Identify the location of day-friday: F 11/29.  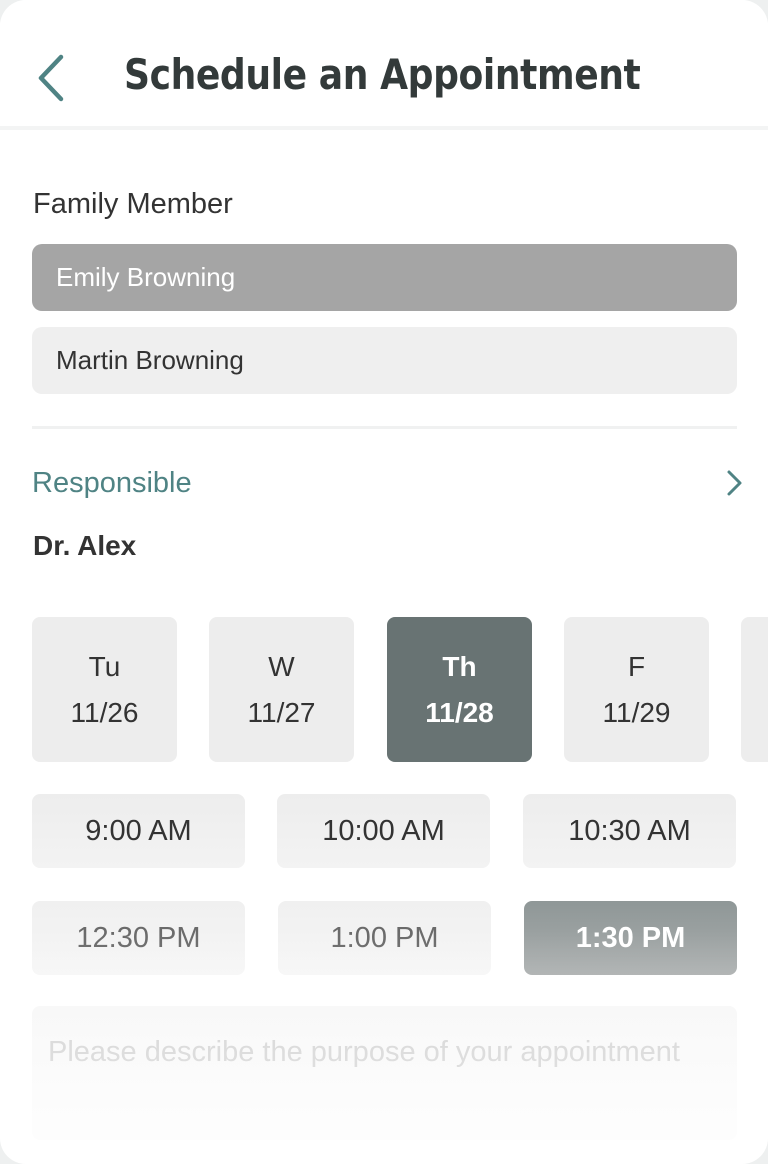
(636, 689).